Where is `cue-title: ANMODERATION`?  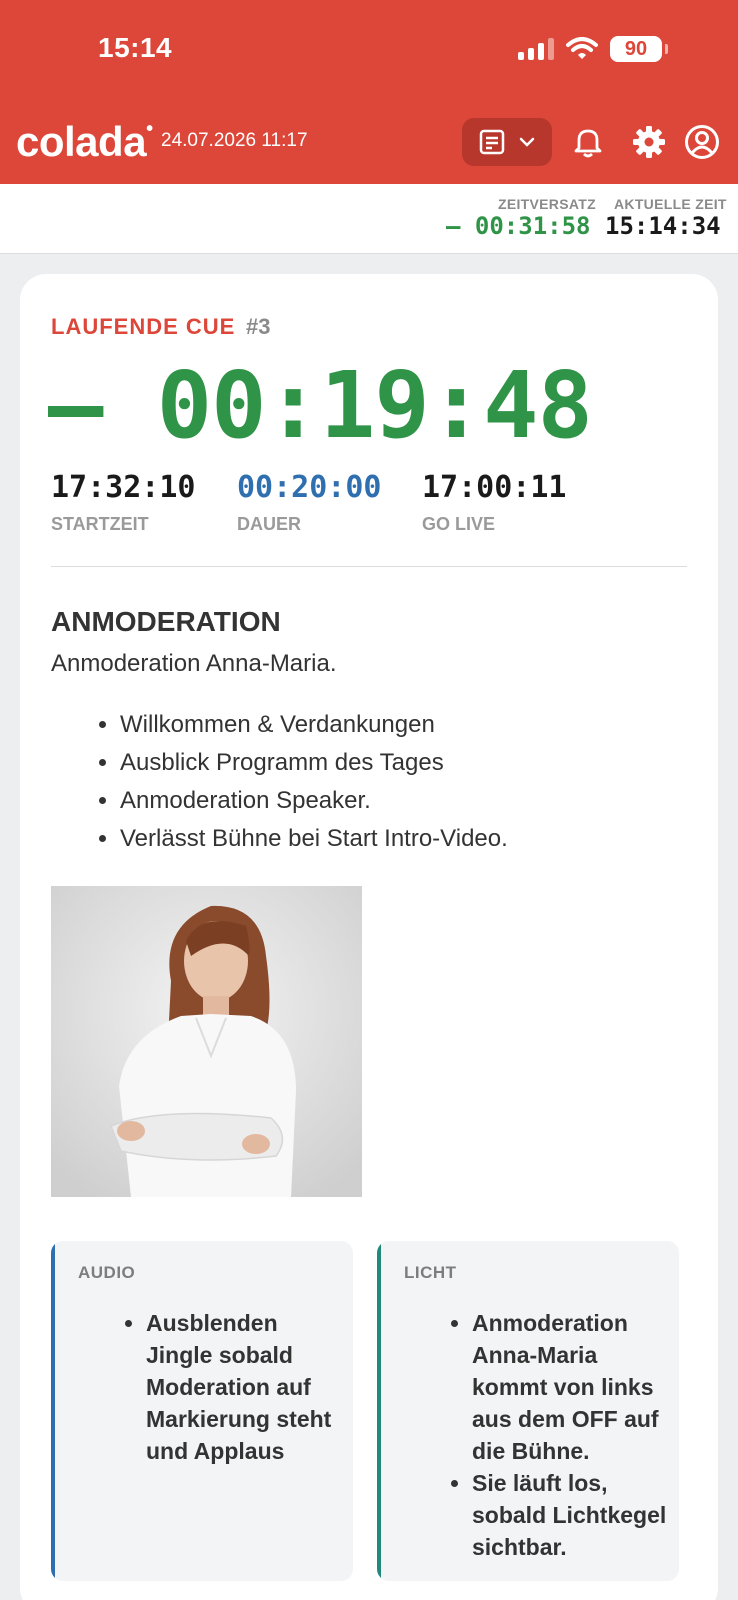
cue-title: ANMODERATION is located at coordinates (166, 621).